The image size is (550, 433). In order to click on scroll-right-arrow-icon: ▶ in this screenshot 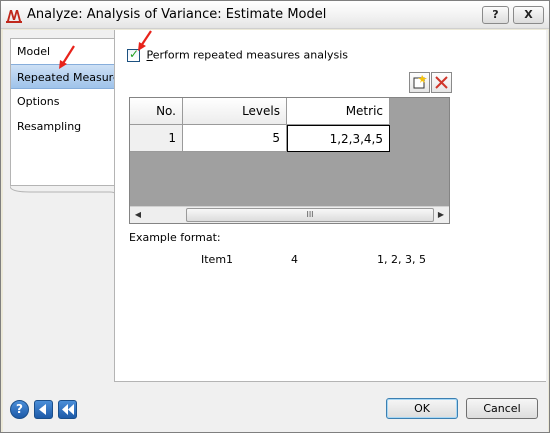, I will do `click(441, 215)`.